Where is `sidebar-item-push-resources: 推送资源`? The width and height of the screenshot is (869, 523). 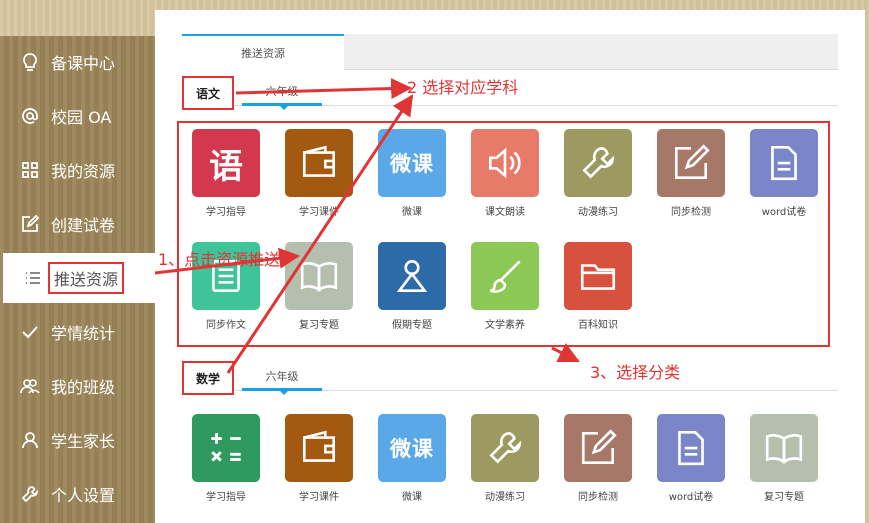
sidebar-item-push-resources: 推送资源 is located at coordinates (79, 278).